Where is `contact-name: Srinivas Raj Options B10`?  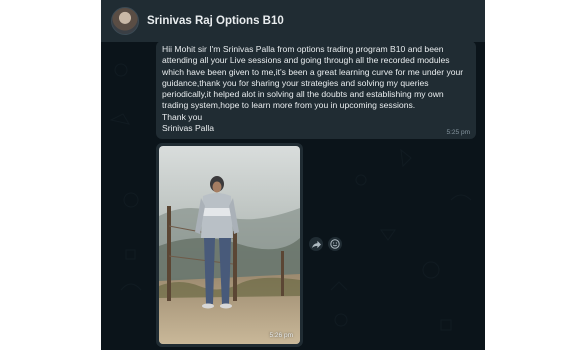
contact-name: Srinivas Raj Options B10 is located at coordinates (215, 21).